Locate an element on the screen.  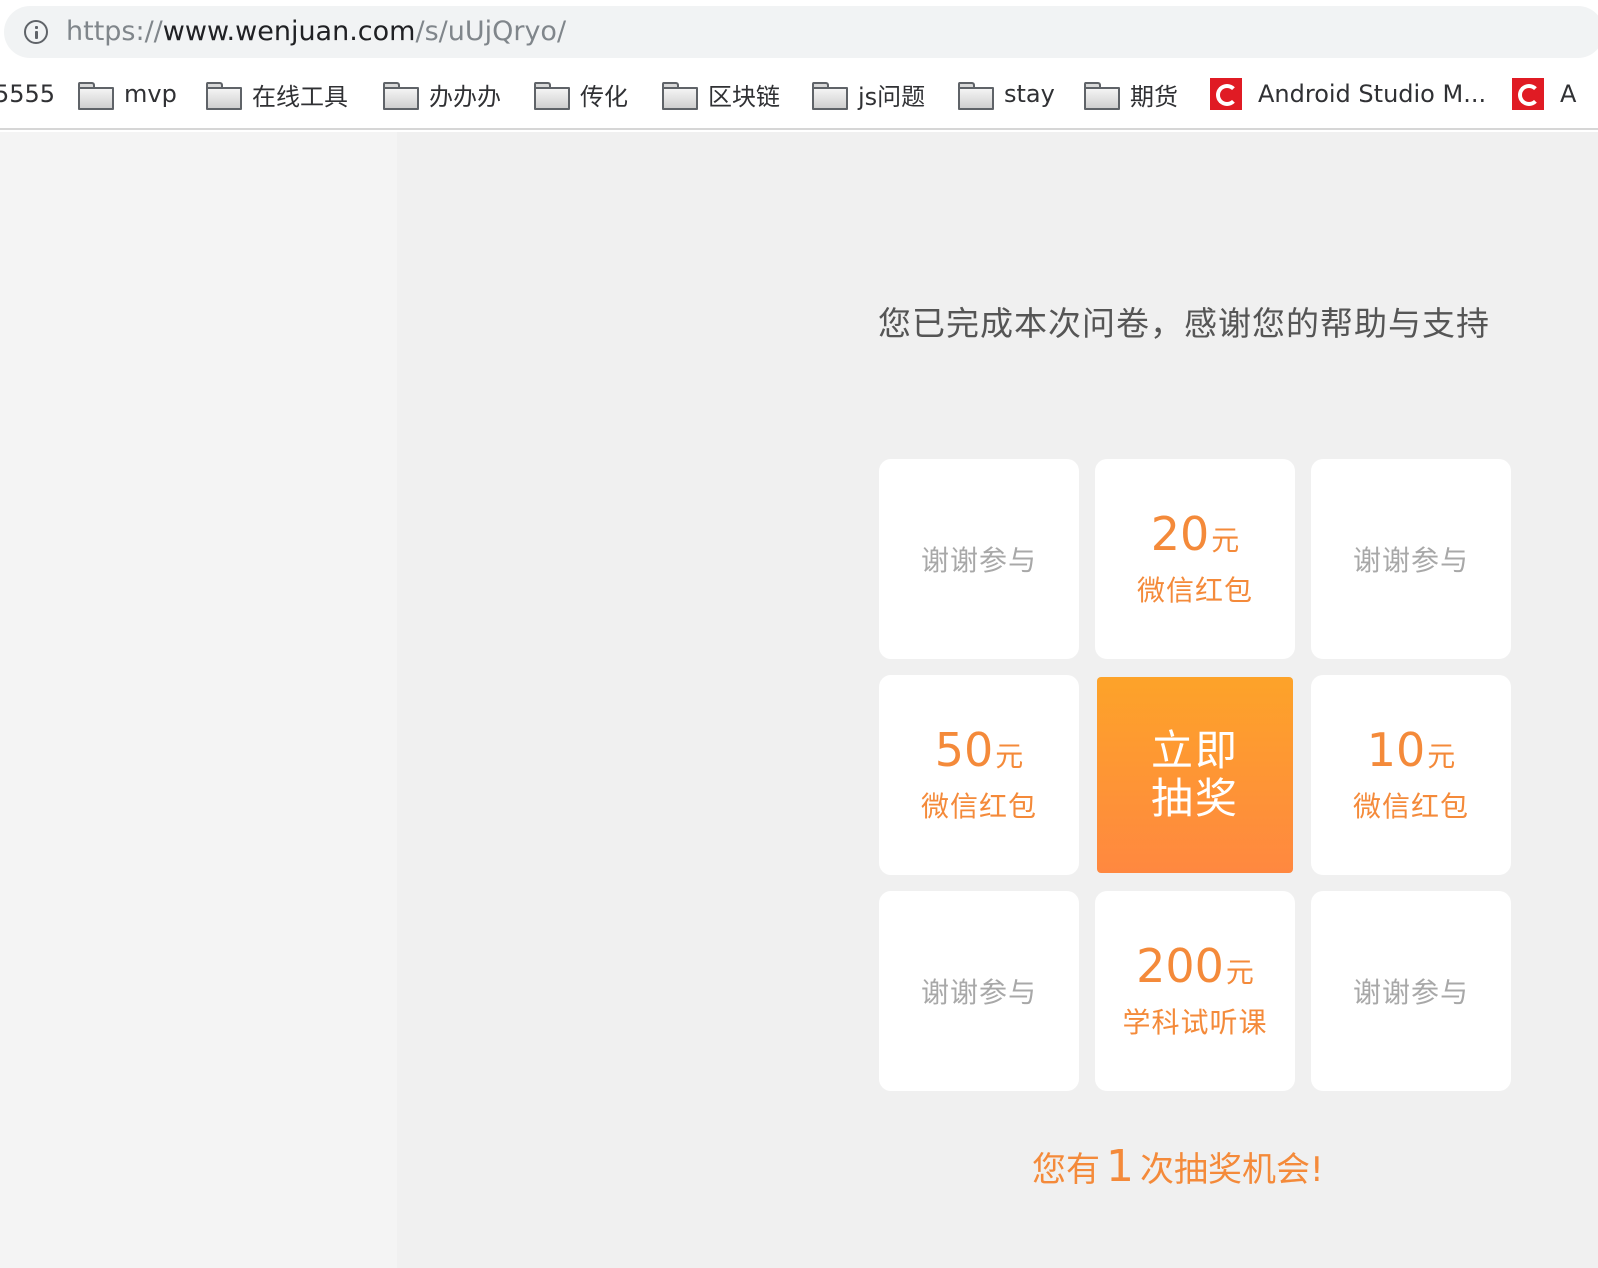
bookmark-label: 在线工具 is located at coordinates (300, 96).